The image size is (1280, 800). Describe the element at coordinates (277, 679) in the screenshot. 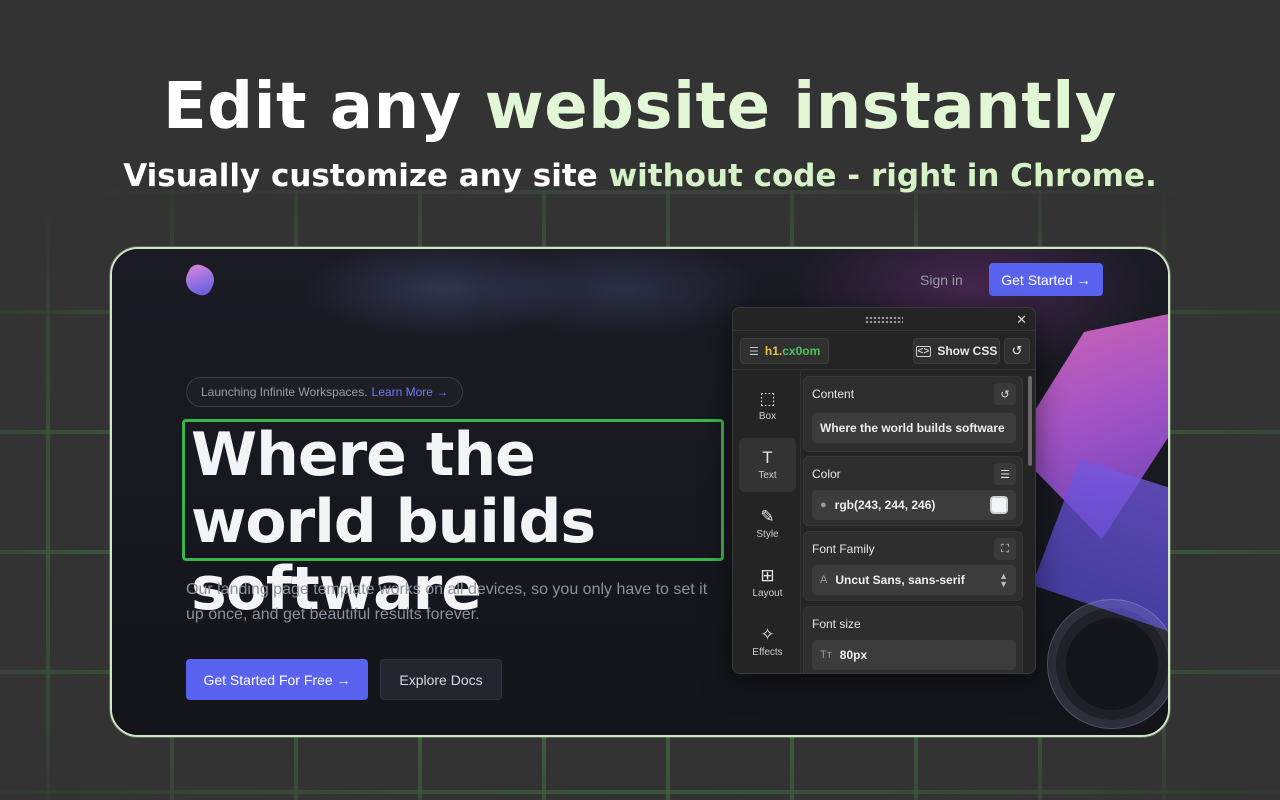

I see `get-started-free-button: Get Started For Free →` at that location.